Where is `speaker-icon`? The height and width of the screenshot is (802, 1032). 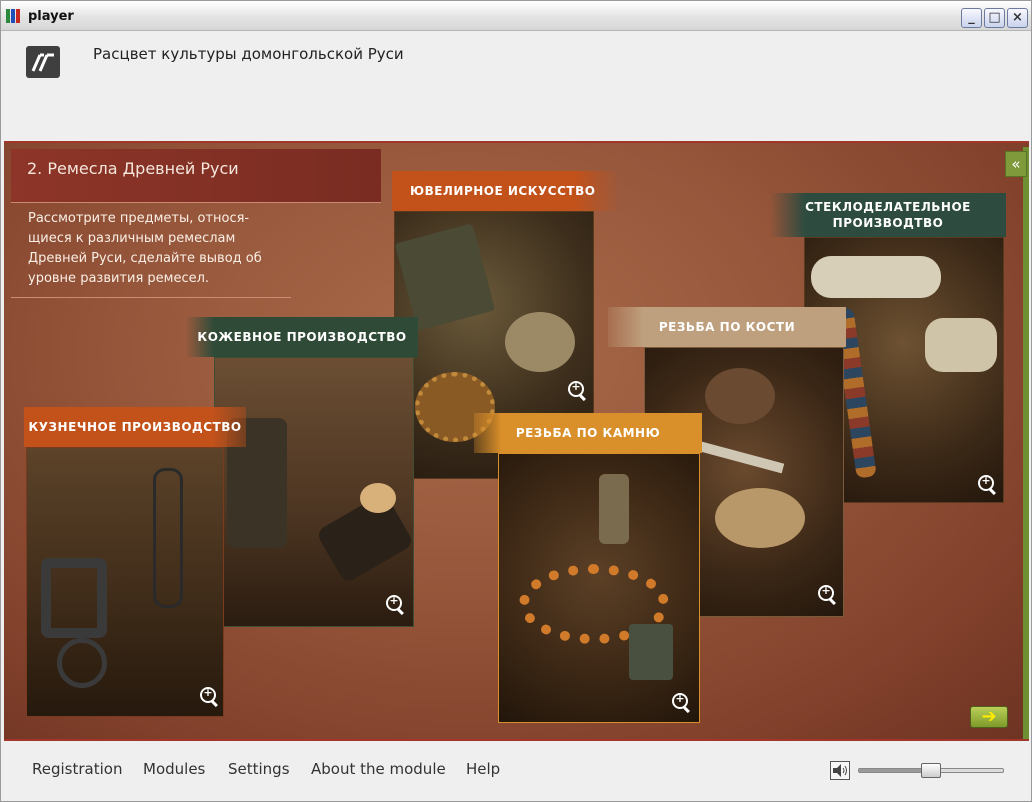
speaker-icon is located at coordinates (840, 770).